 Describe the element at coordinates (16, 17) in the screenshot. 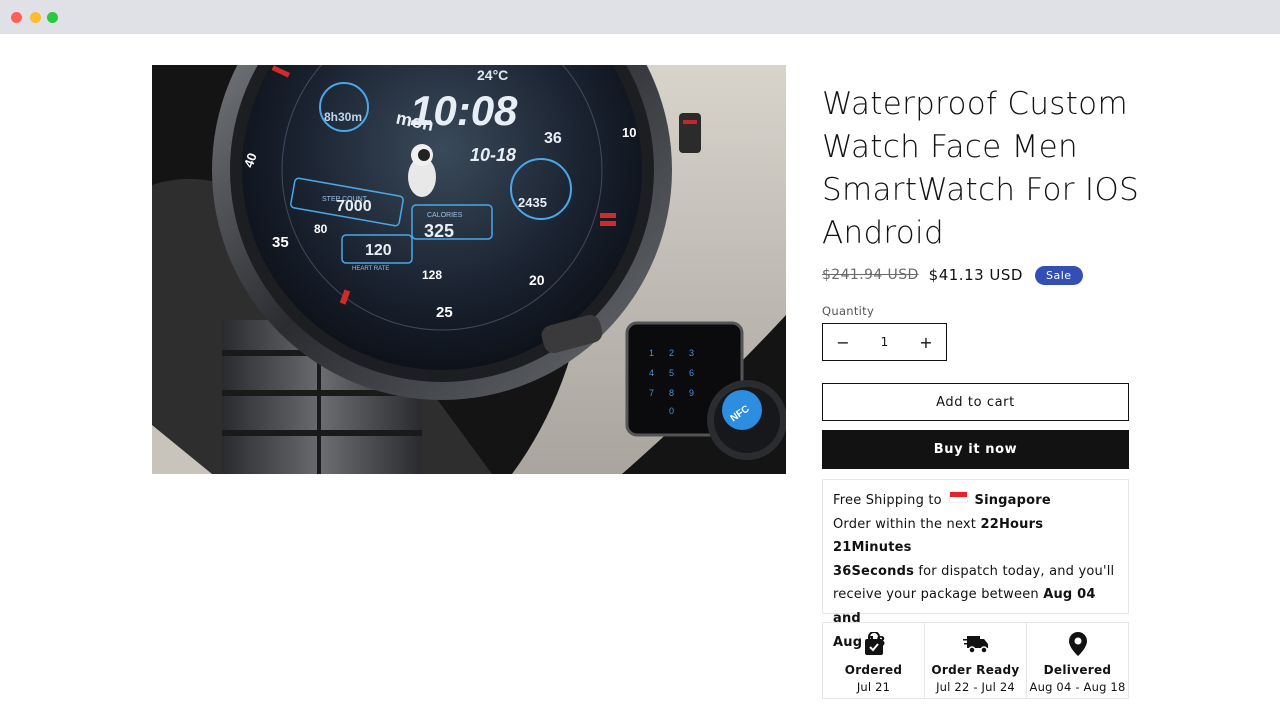

I see `close-window-dot-icon` at that location.